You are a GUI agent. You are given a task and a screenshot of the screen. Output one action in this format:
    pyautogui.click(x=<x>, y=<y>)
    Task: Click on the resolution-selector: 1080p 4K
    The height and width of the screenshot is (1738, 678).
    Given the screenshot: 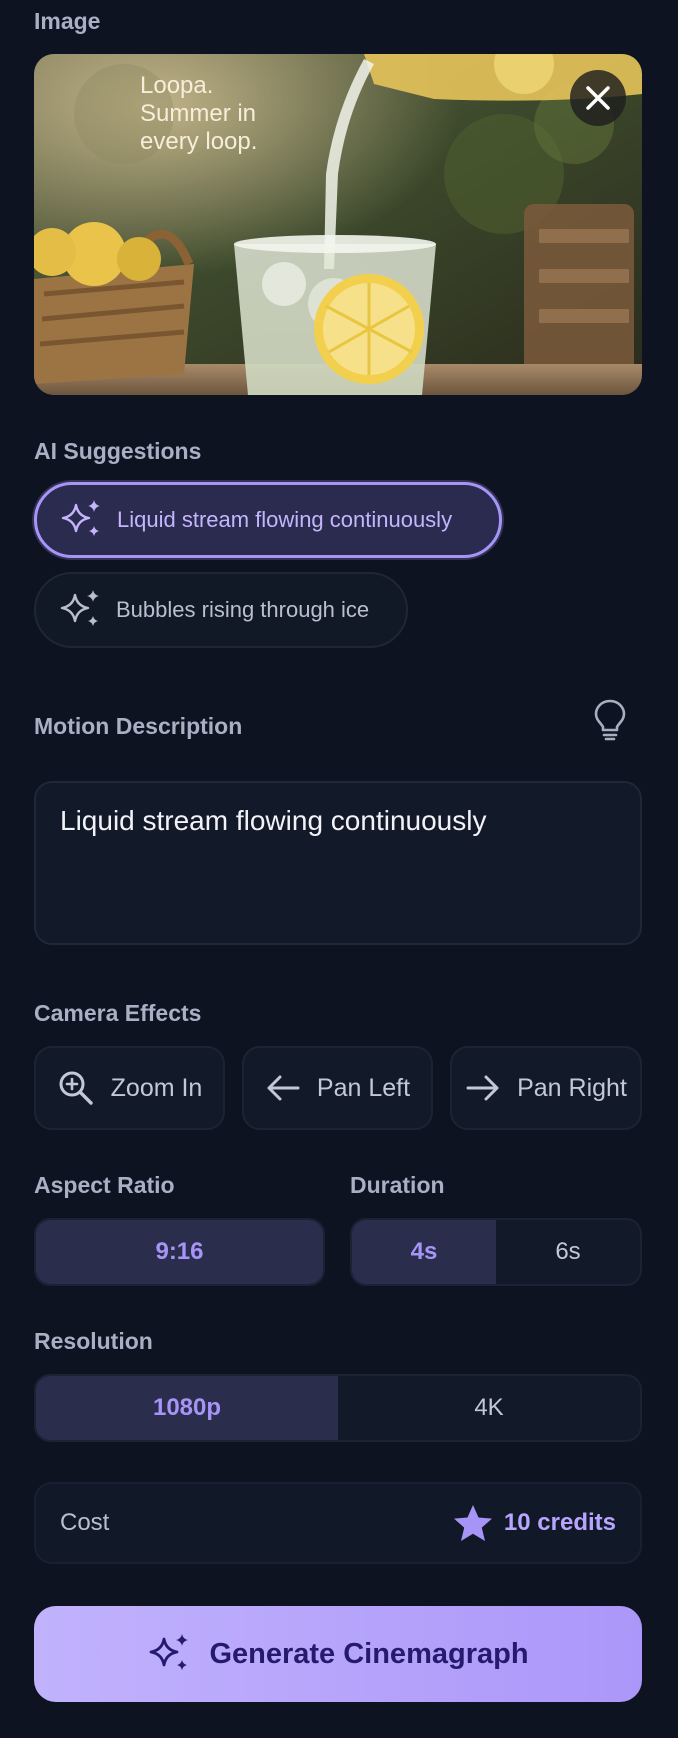 What is the action you would take?
    pyautogui.click(x=338, y=1408)
    